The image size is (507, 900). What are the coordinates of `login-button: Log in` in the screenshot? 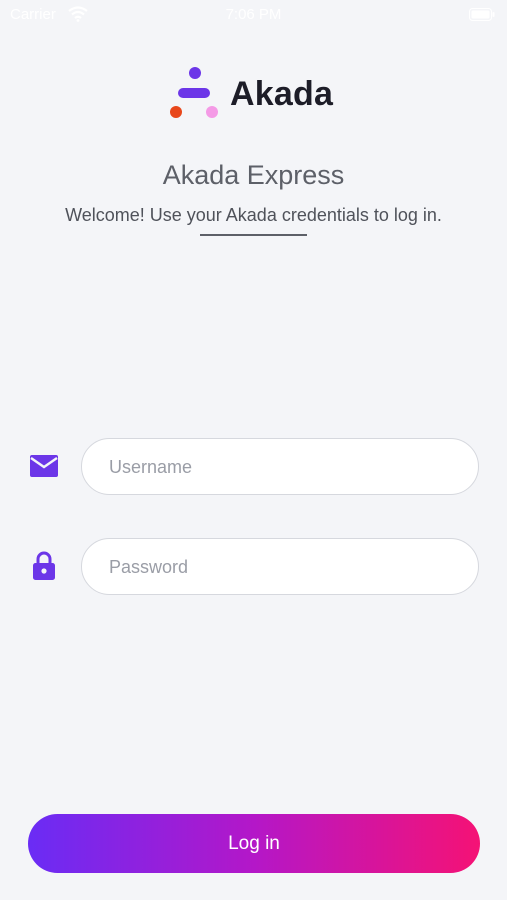 It's located at (254, 843).